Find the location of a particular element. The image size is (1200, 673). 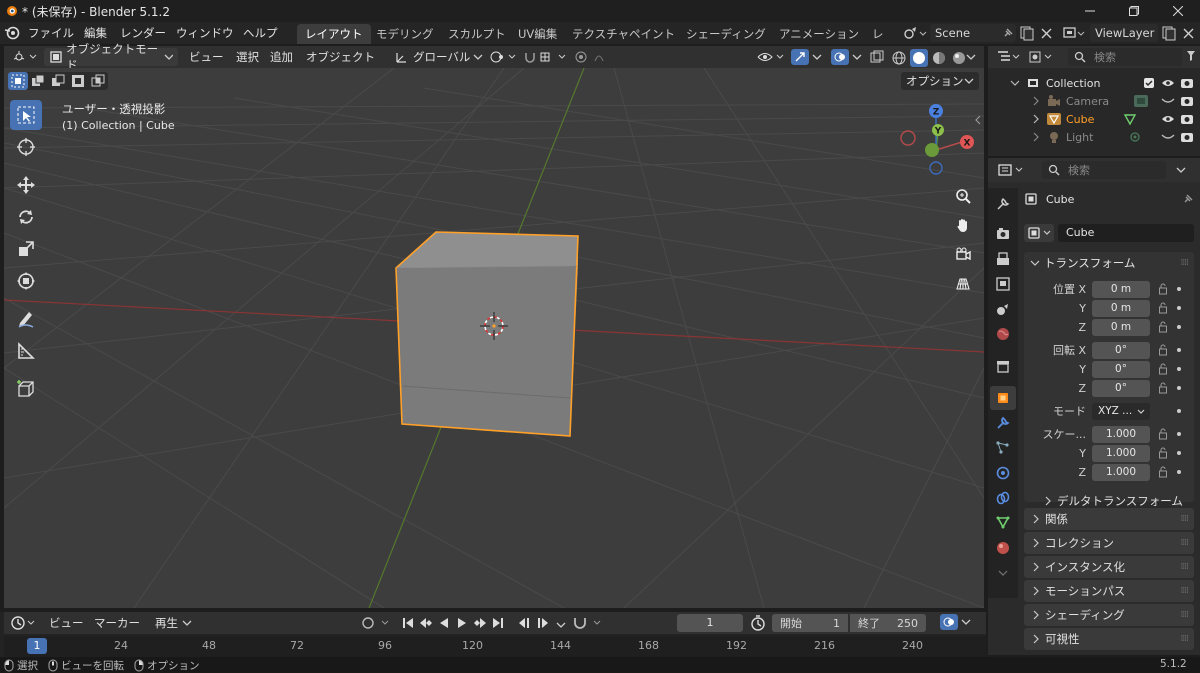

view-layer-tab-icon is located at coordinates (1003, 284).